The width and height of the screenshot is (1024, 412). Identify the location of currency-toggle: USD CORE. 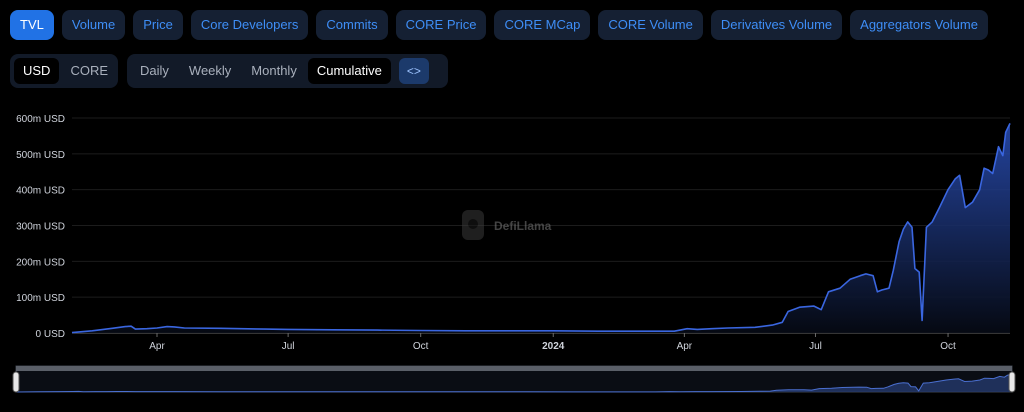
(64, 71).